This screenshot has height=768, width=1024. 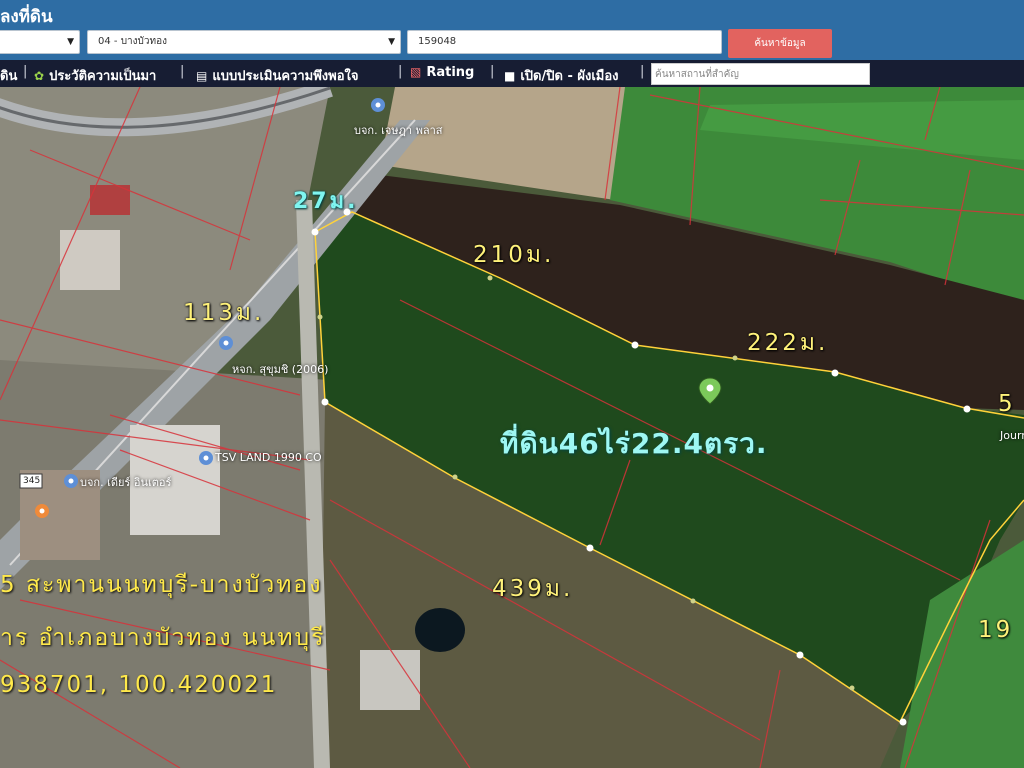 I want to click on dimension-label: 113ม., so click(x=224, y=313).